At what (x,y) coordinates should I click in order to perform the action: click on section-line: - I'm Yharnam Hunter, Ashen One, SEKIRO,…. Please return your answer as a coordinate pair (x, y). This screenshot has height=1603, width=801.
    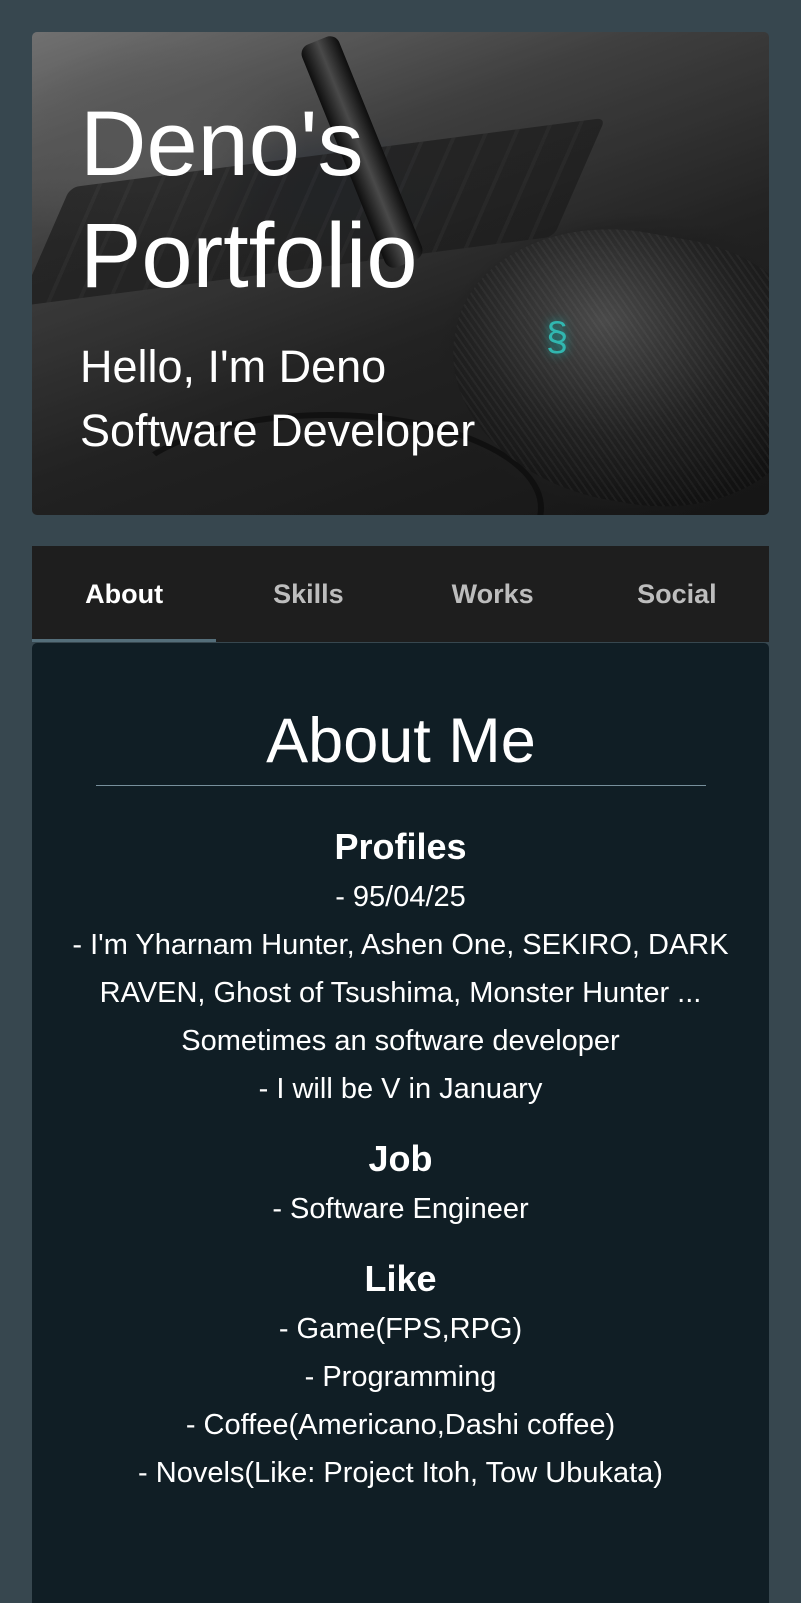
    Looking at the image, I should click on (400, 993).